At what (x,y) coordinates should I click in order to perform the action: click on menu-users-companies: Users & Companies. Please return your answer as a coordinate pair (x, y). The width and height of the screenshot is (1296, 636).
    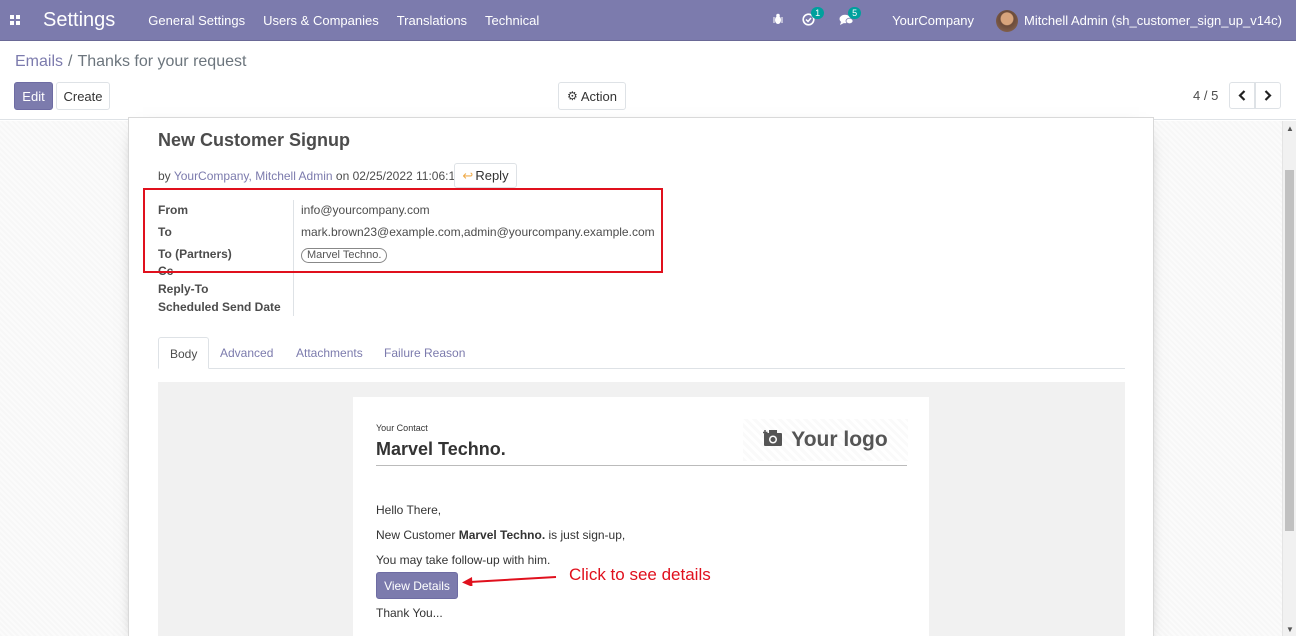
    Looking at the image, I should click on (321, 20).